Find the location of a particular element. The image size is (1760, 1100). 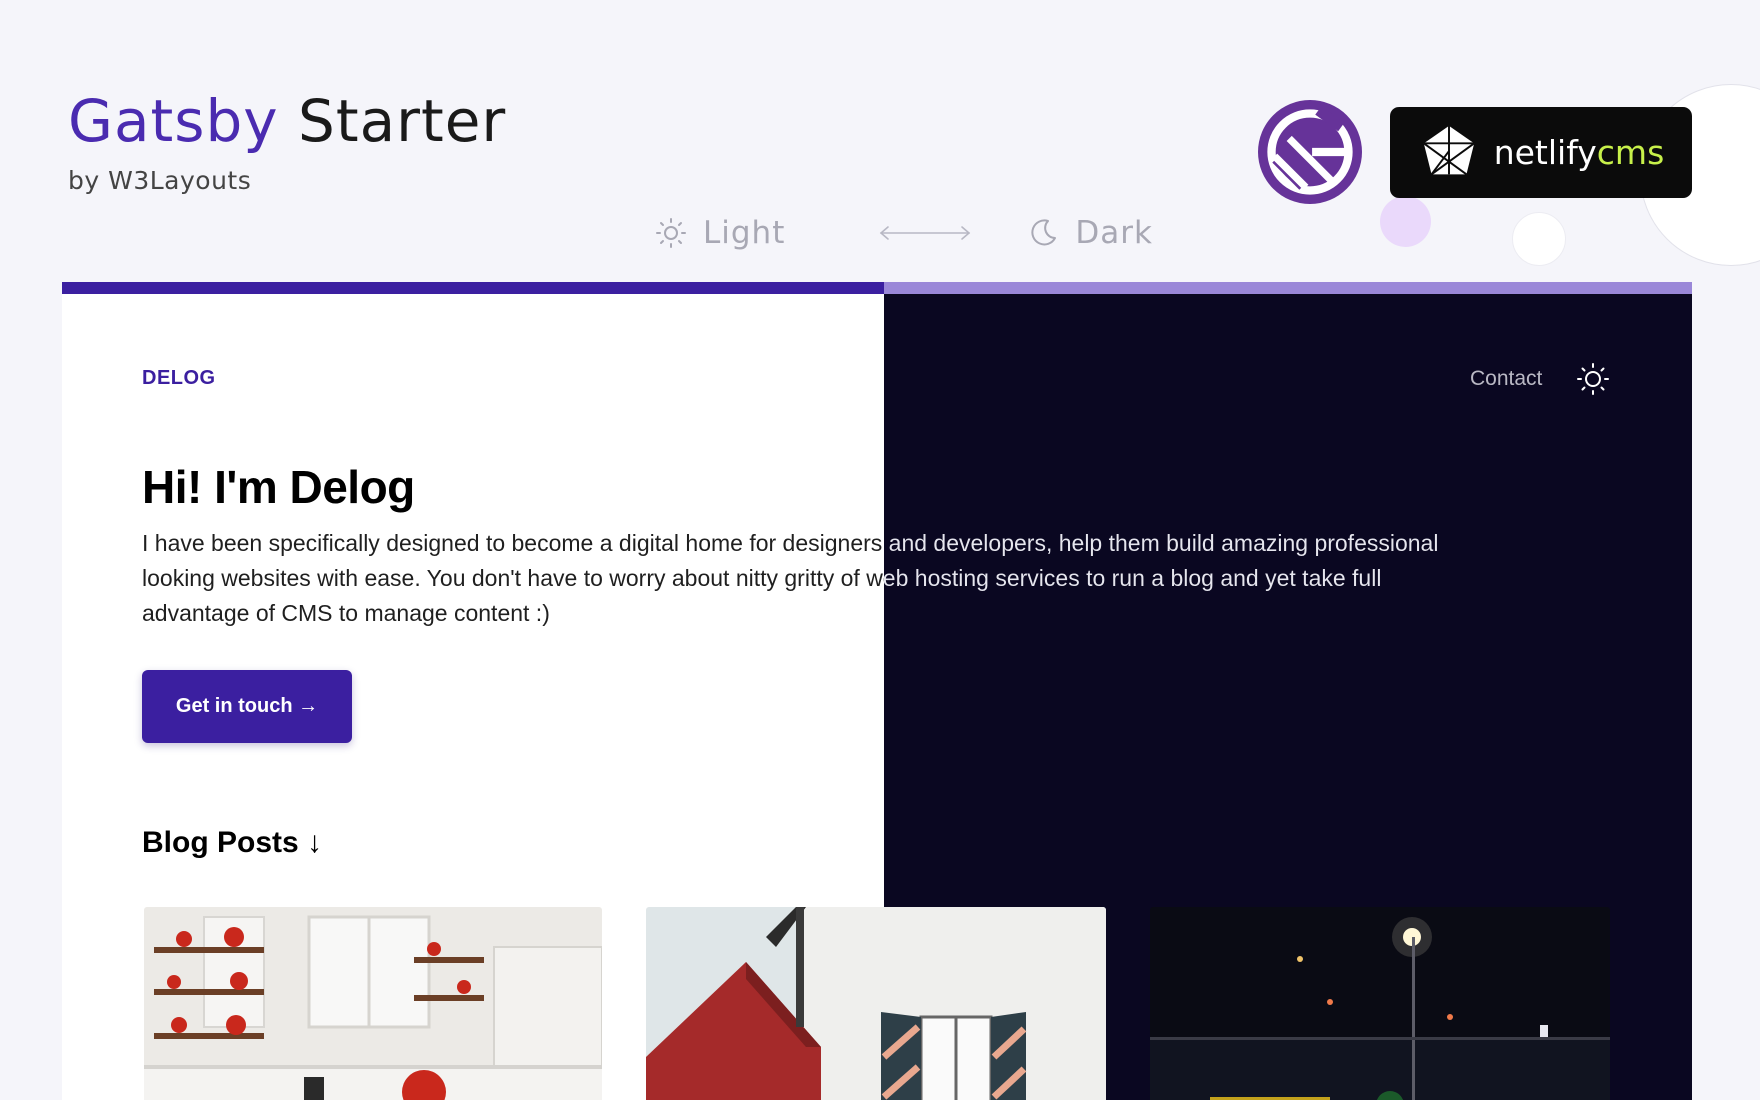

cms-wordmark: cms is located at coordinates (1630, 152).